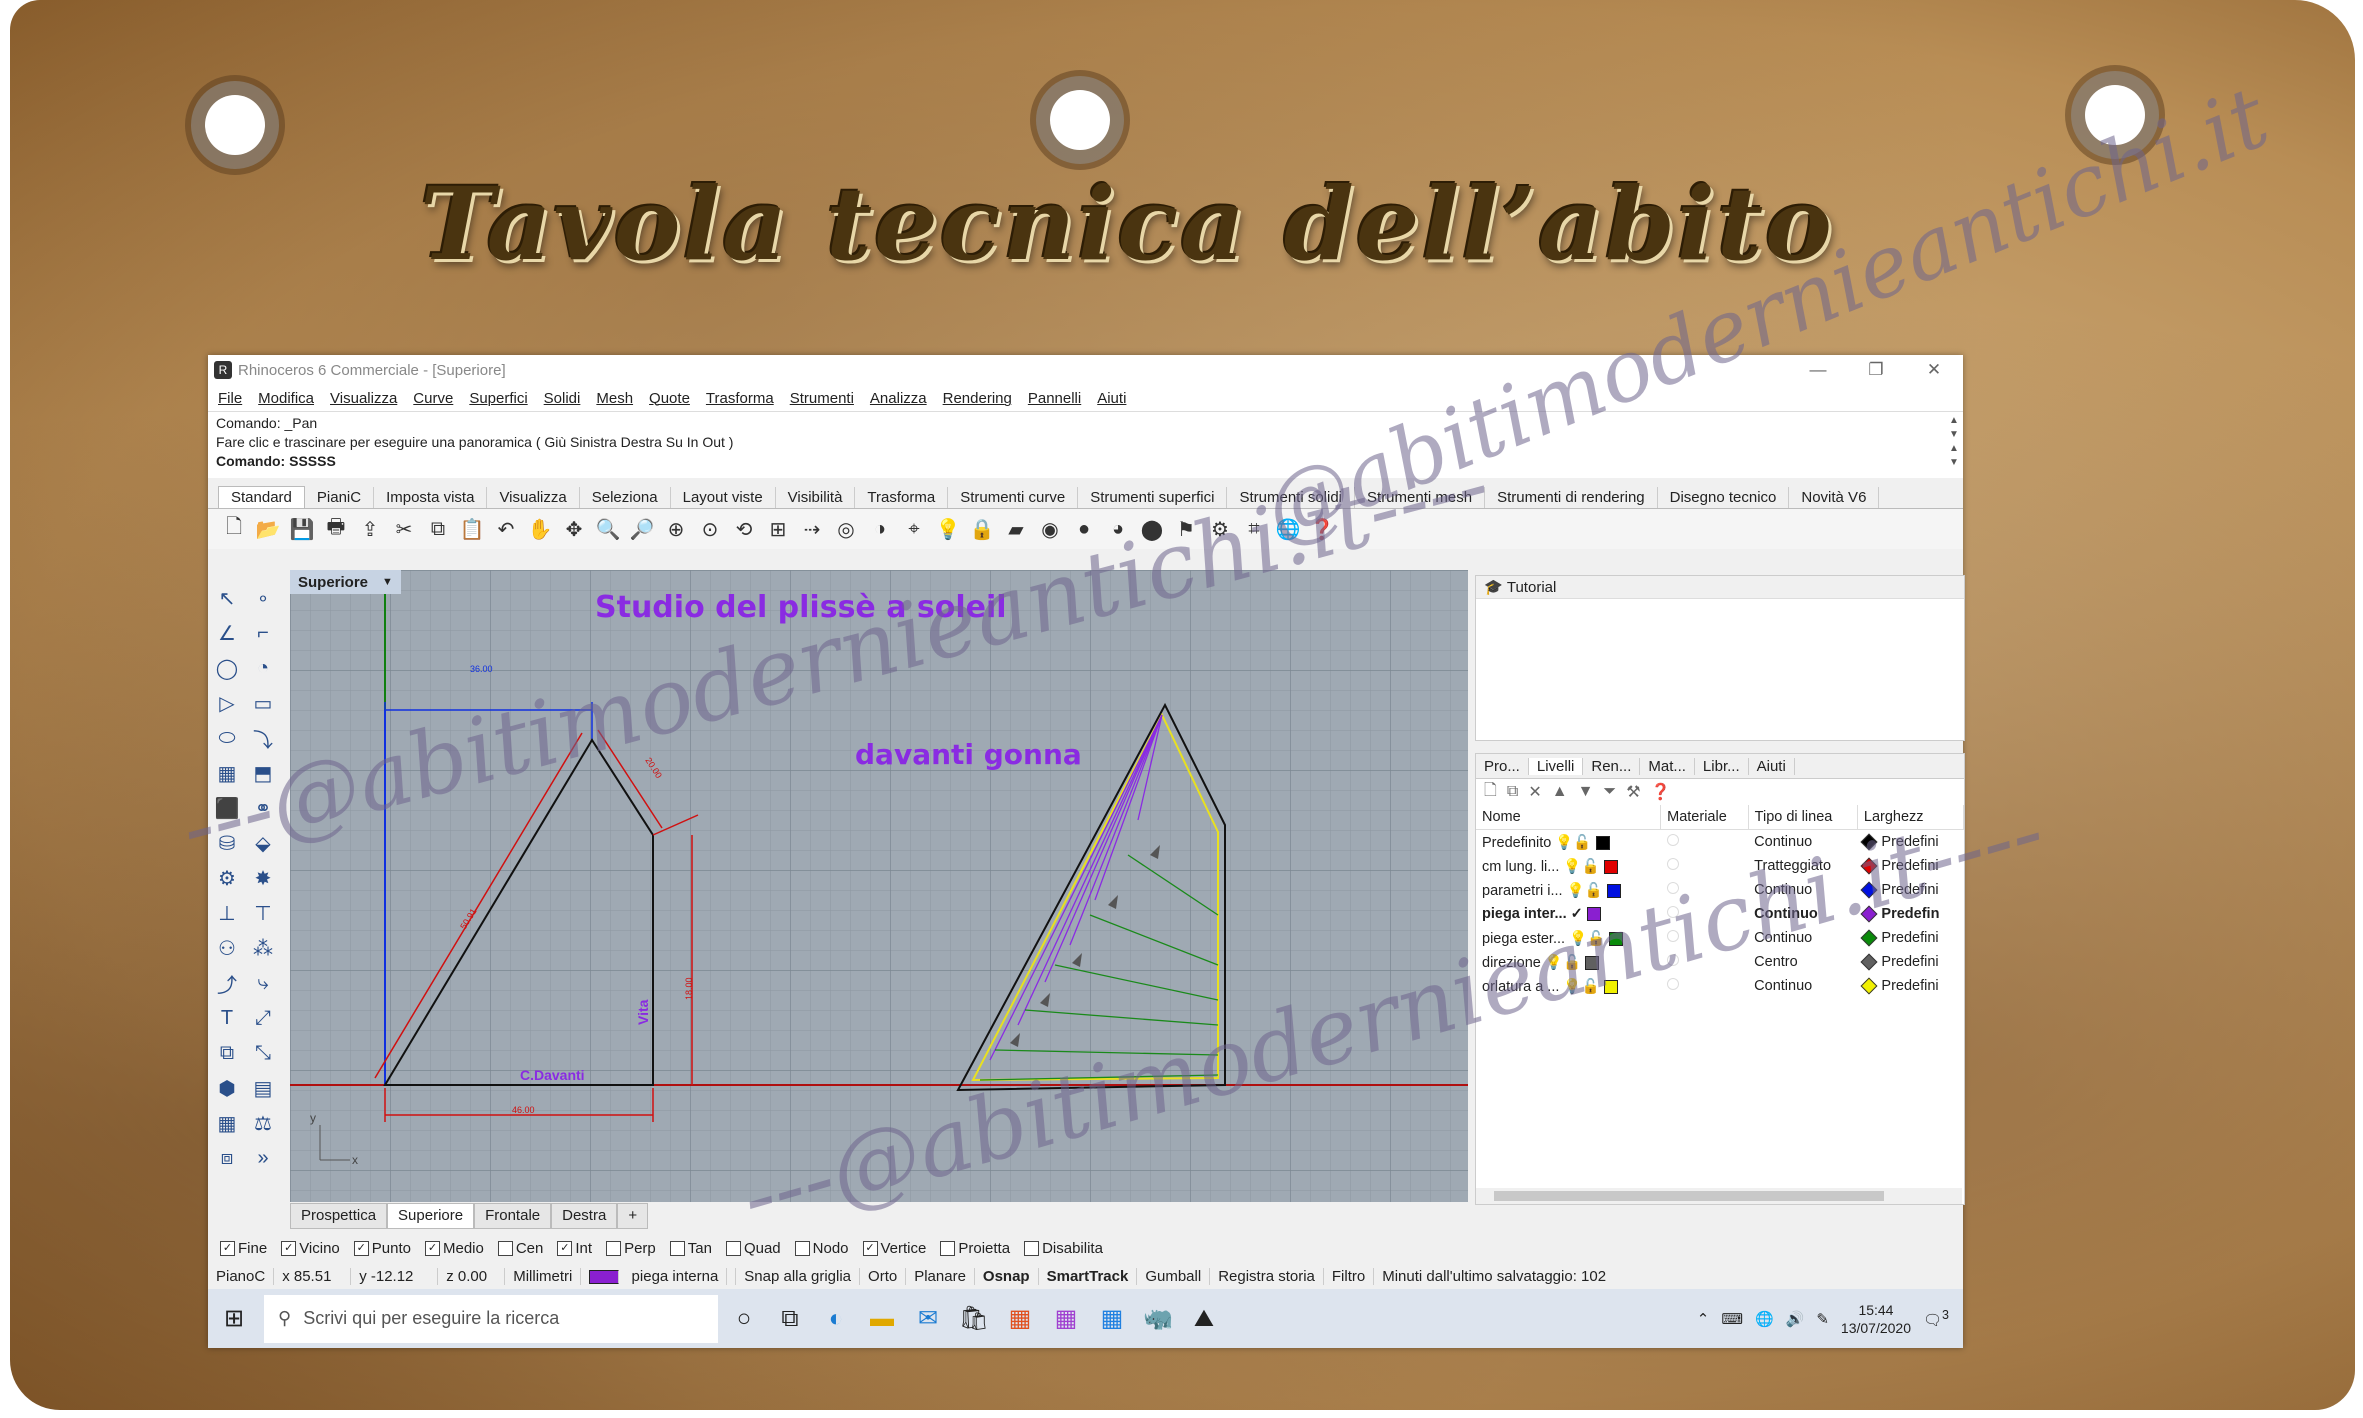 The width and height of the screenshot is (2363, 1418). I want to click on col-tipo-linea: Tipo di linea, so click(1803, 817).